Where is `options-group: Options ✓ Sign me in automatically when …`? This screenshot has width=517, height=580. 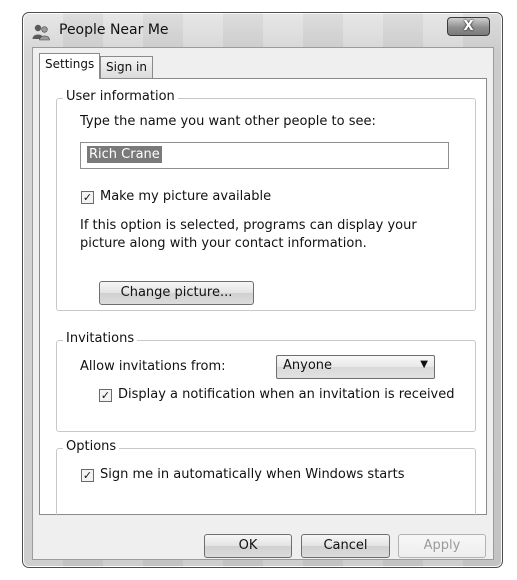
options-group: Options ✓ Sign me in automatically when … is located at coordinates (266, 477).